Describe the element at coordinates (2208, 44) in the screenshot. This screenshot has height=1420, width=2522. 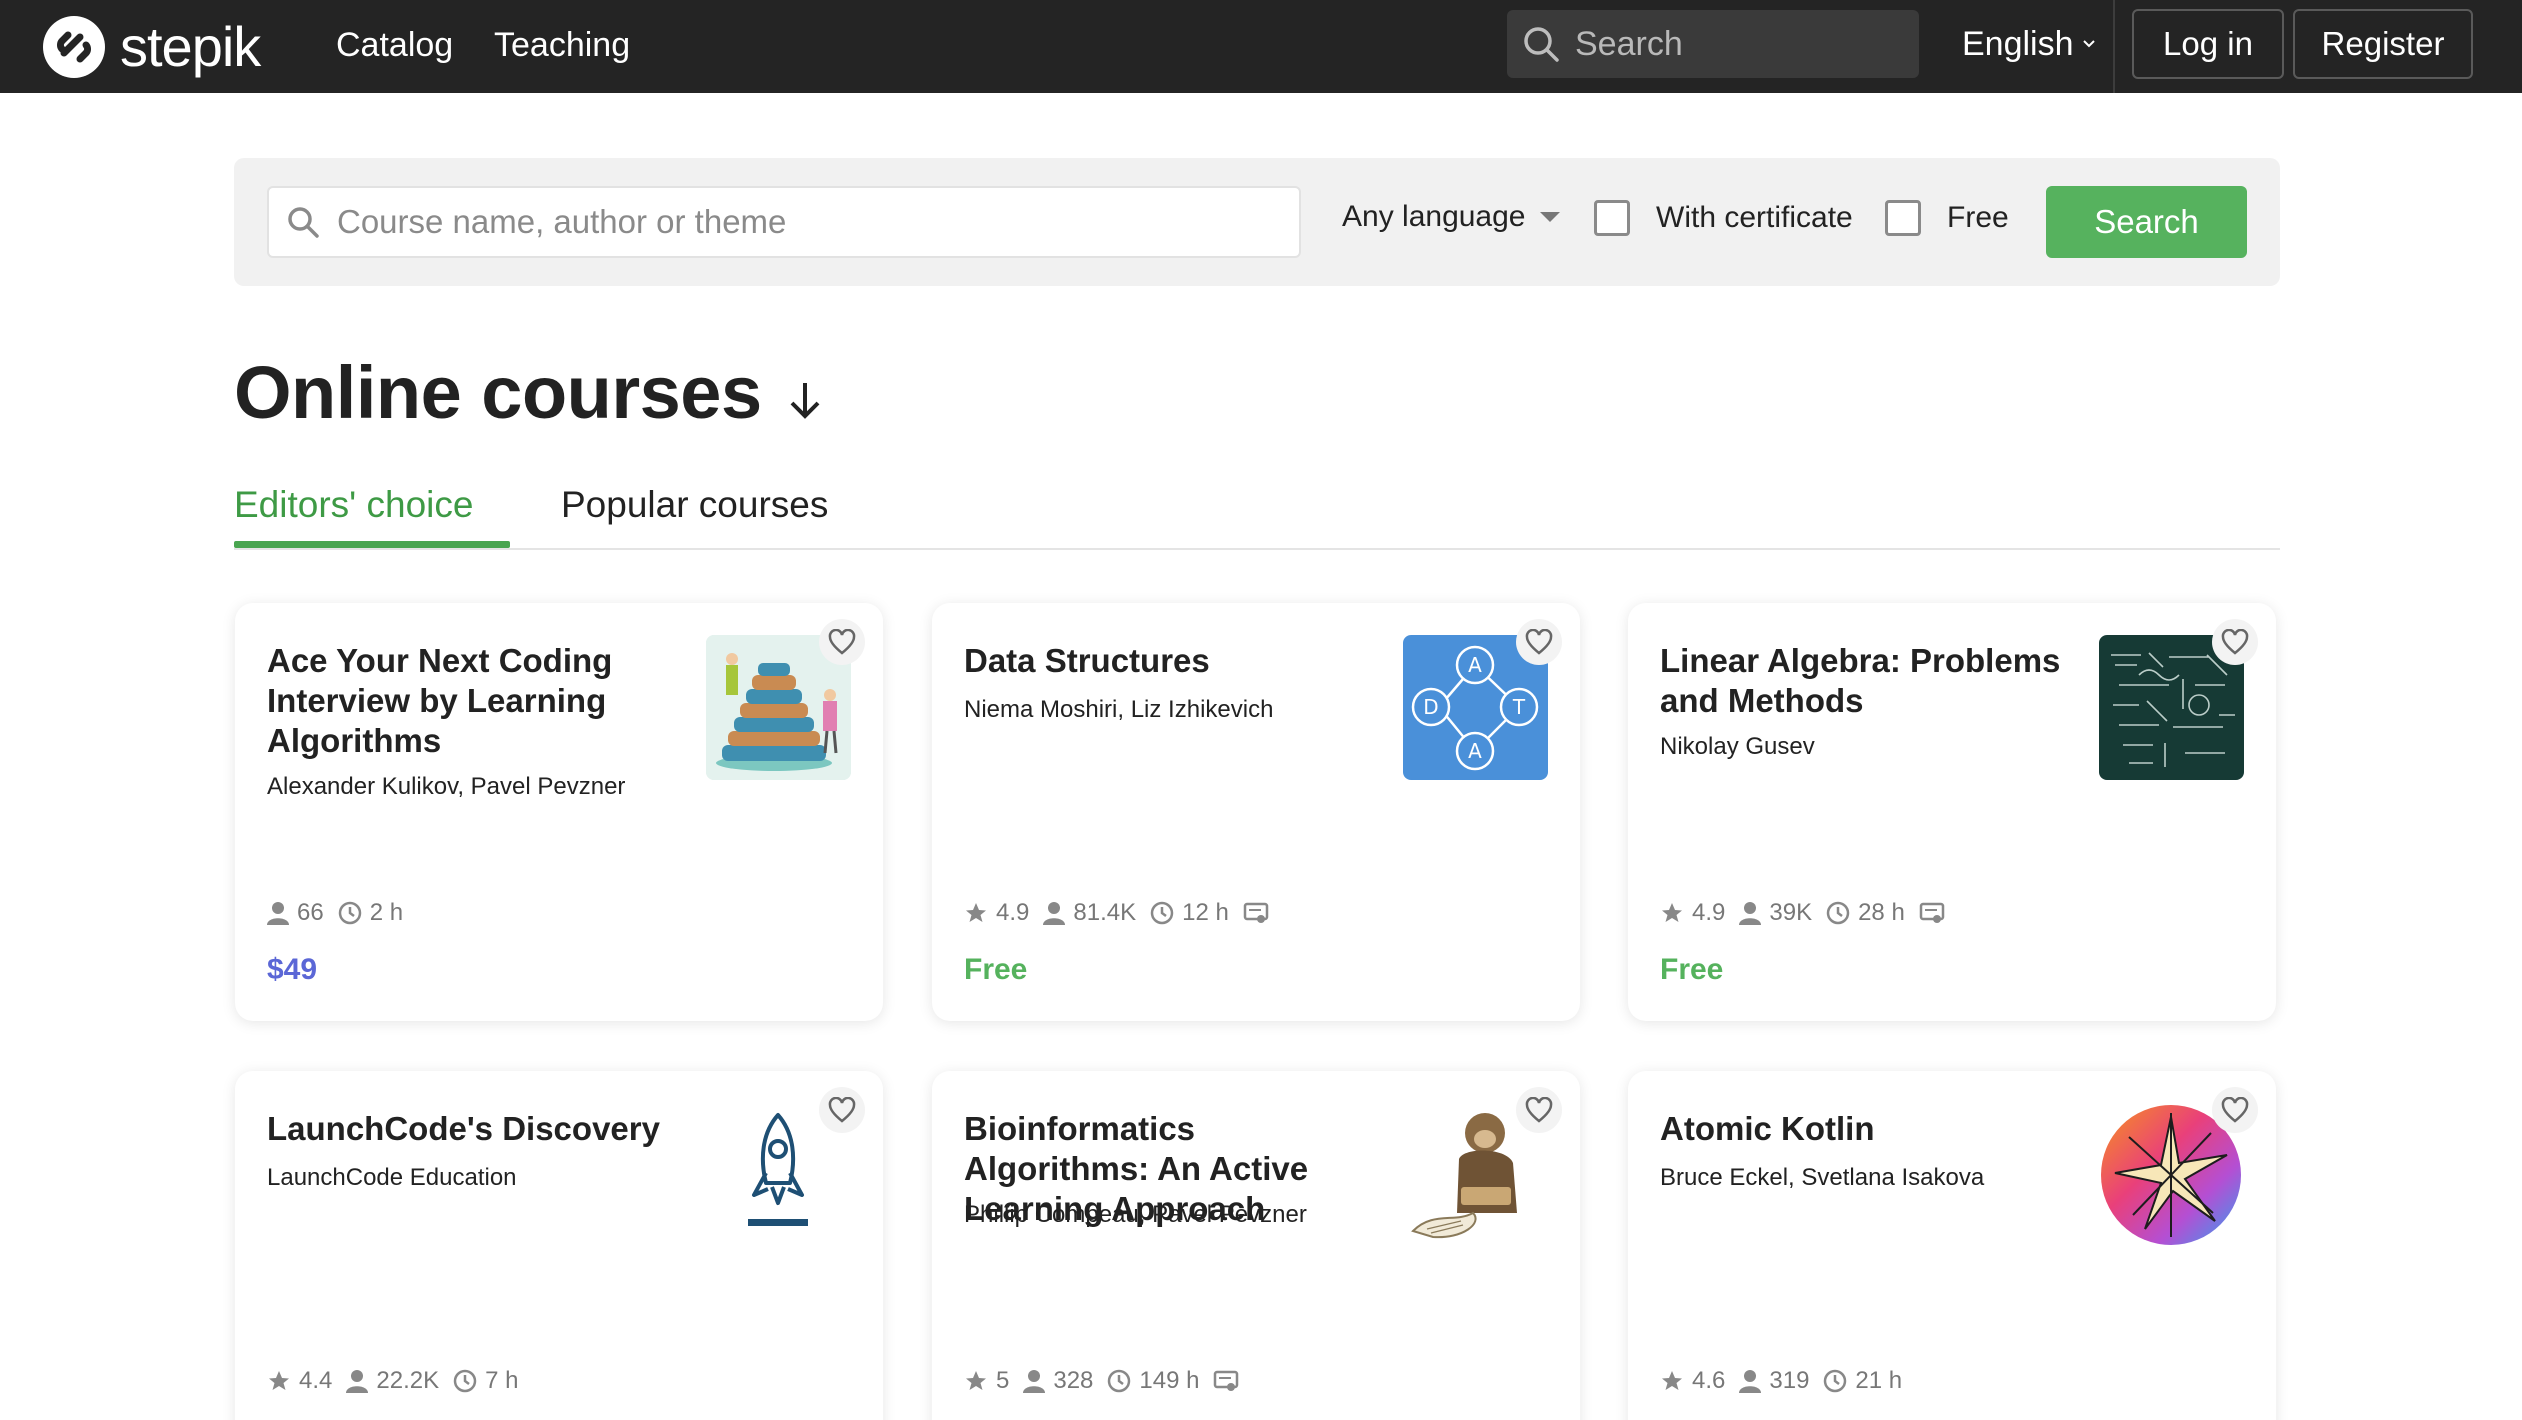
I see `login-button: Log in` at that location.